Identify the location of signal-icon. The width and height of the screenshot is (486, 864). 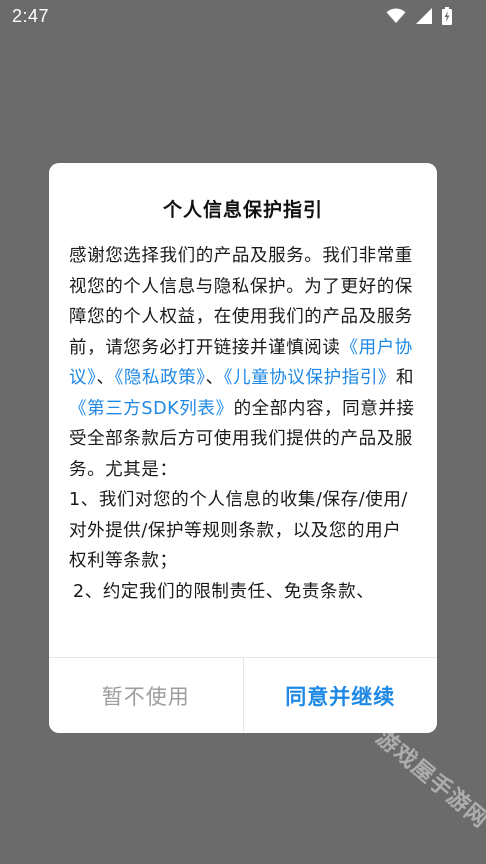
(424, 16).